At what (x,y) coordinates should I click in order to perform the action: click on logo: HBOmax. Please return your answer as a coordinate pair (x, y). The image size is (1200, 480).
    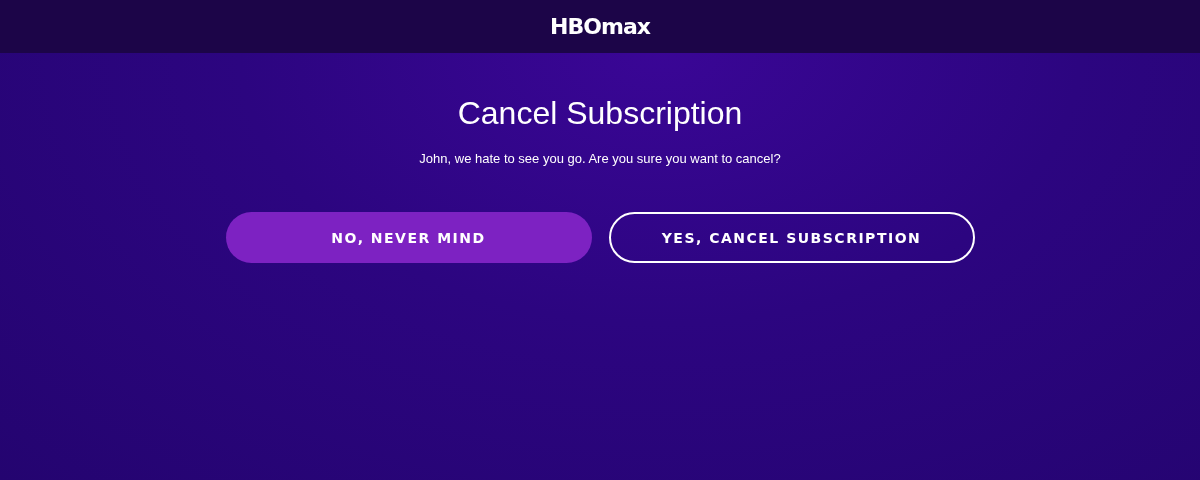
    Looking at the image, I should click on (600, 26).